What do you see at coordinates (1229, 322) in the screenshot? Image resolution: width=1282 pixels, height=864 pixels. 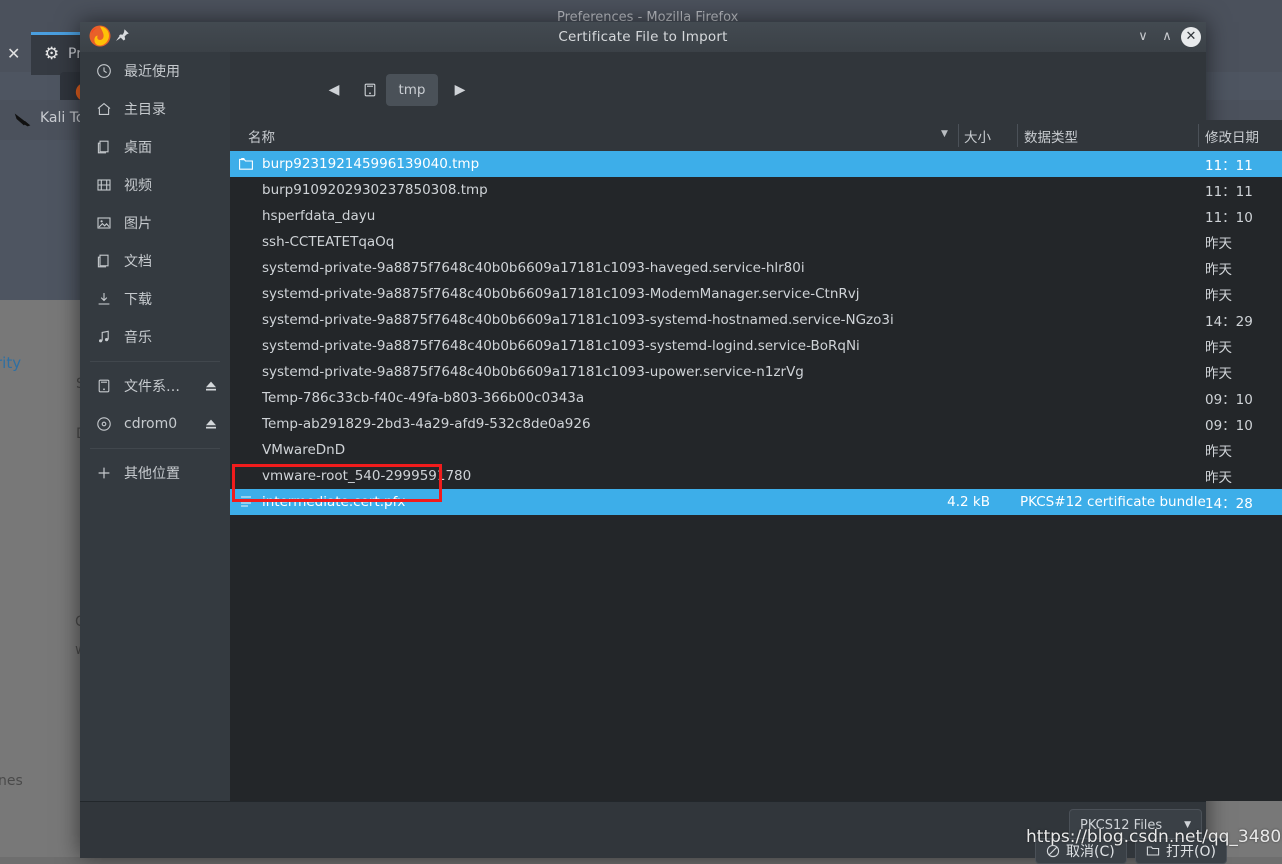 I see `file-date: 14：29` at bounding box center [1229, 322].